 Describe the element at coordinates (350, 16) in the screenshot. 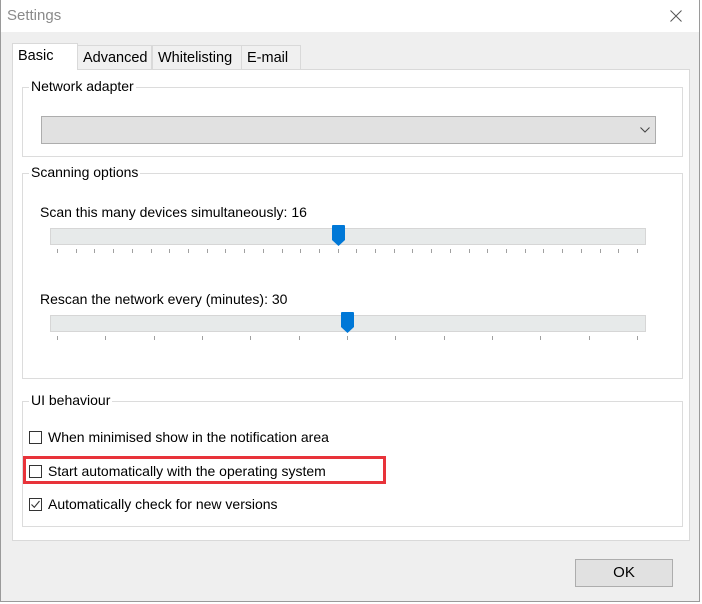

I see `title-bar: Settings` at that location.